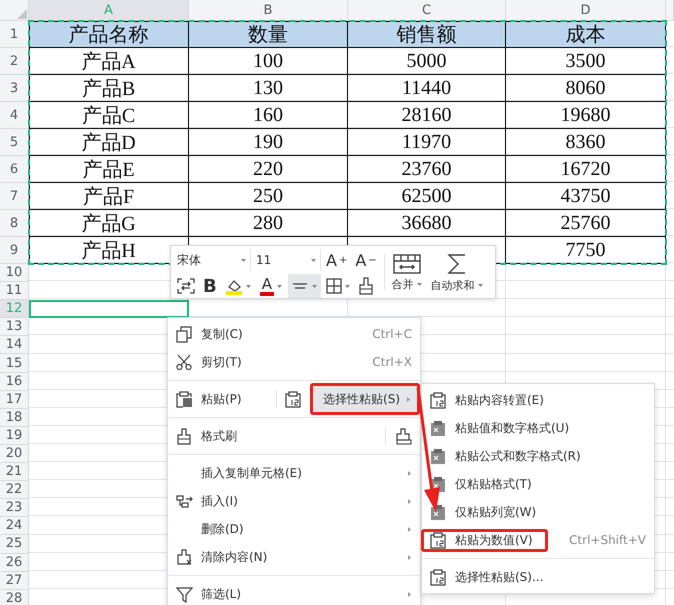  I want to click on row-header: 1, so click(14, 34).